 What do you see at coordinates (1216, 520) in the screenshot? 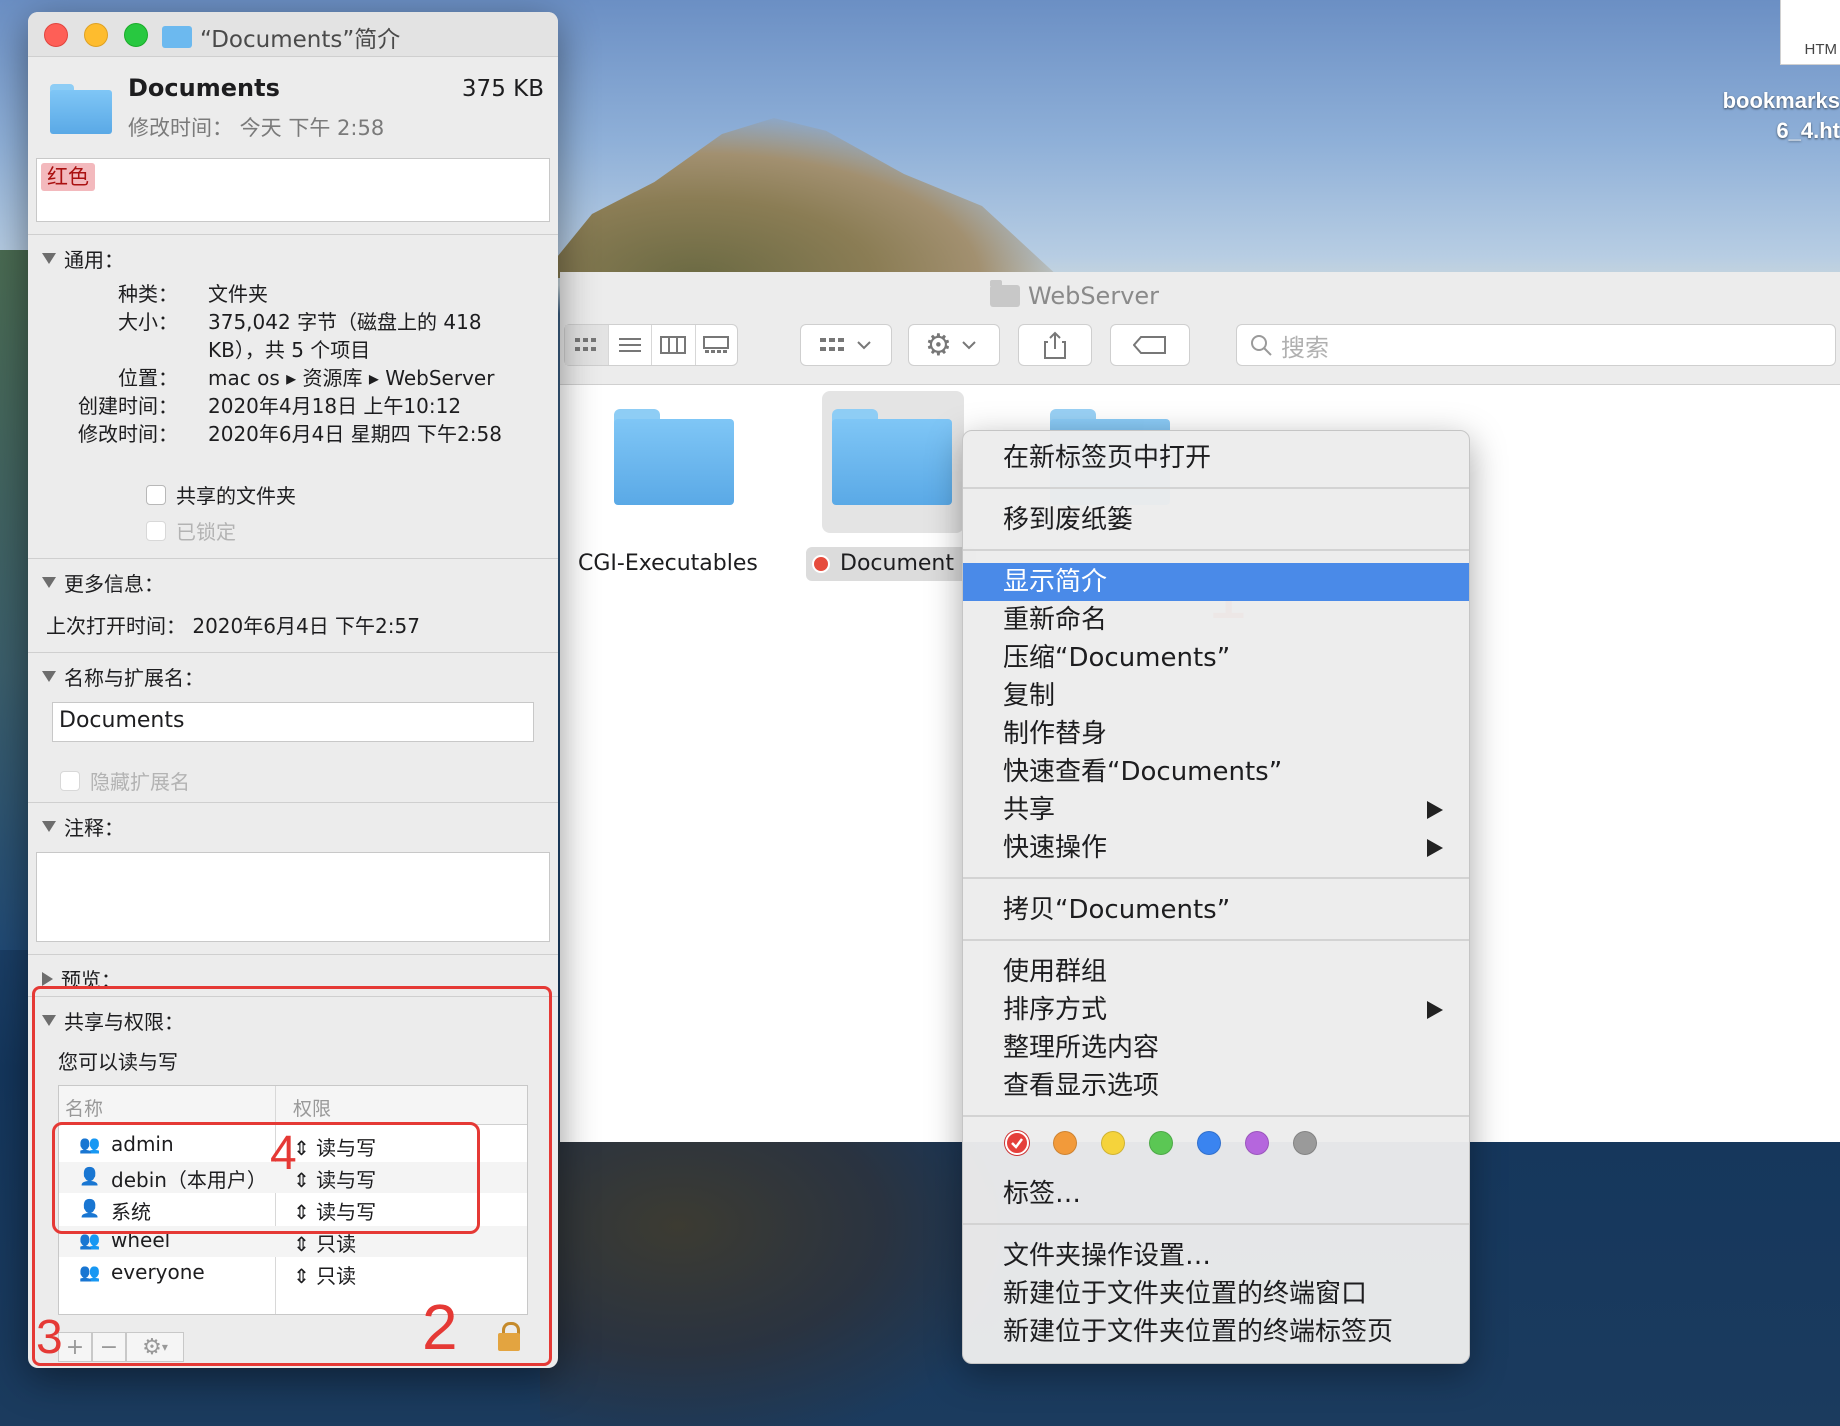
I see `menu-item-move-to-trash: 移到废纸篓` at bounding box center [1216, 520].